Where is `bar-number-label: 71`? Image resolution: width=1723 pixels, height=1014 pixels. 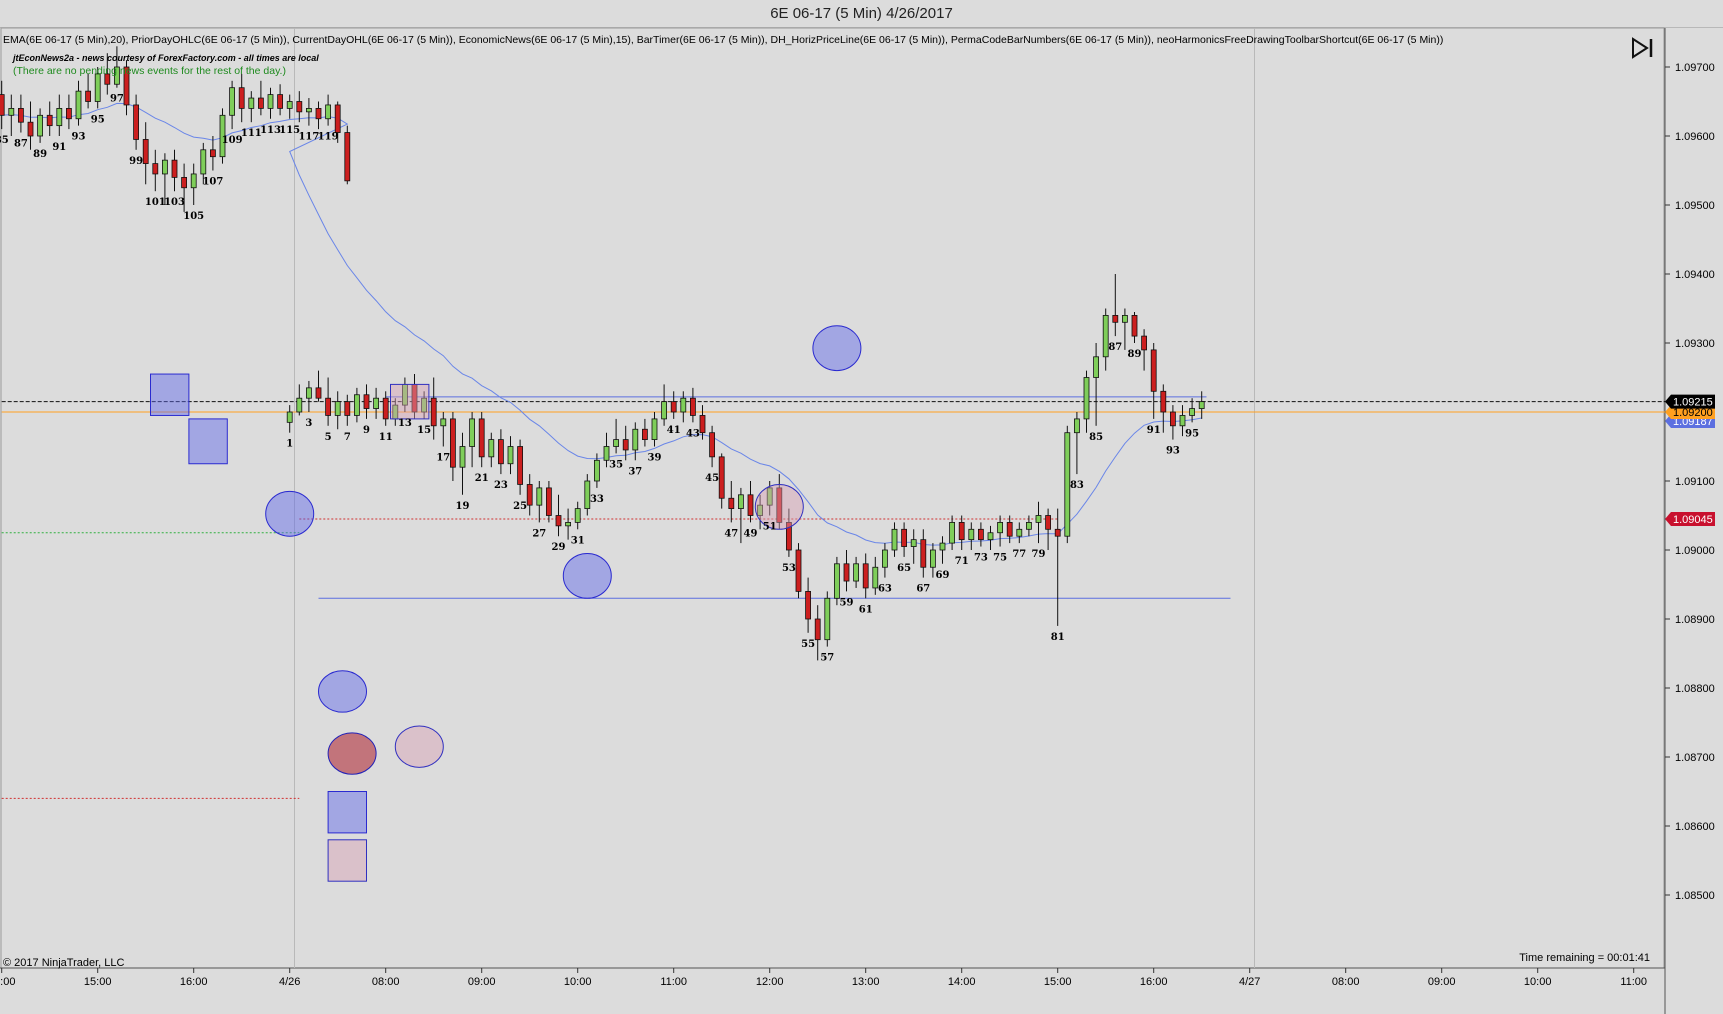
bar-number-label: 71 is located at coordinates (962, 561).